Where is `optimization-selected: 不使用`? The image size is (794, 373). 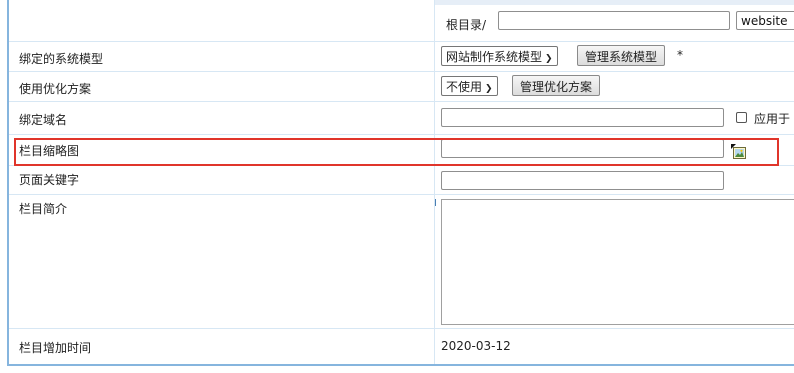 optimization-selected: 不使用 is located at coordinates (464, 87).